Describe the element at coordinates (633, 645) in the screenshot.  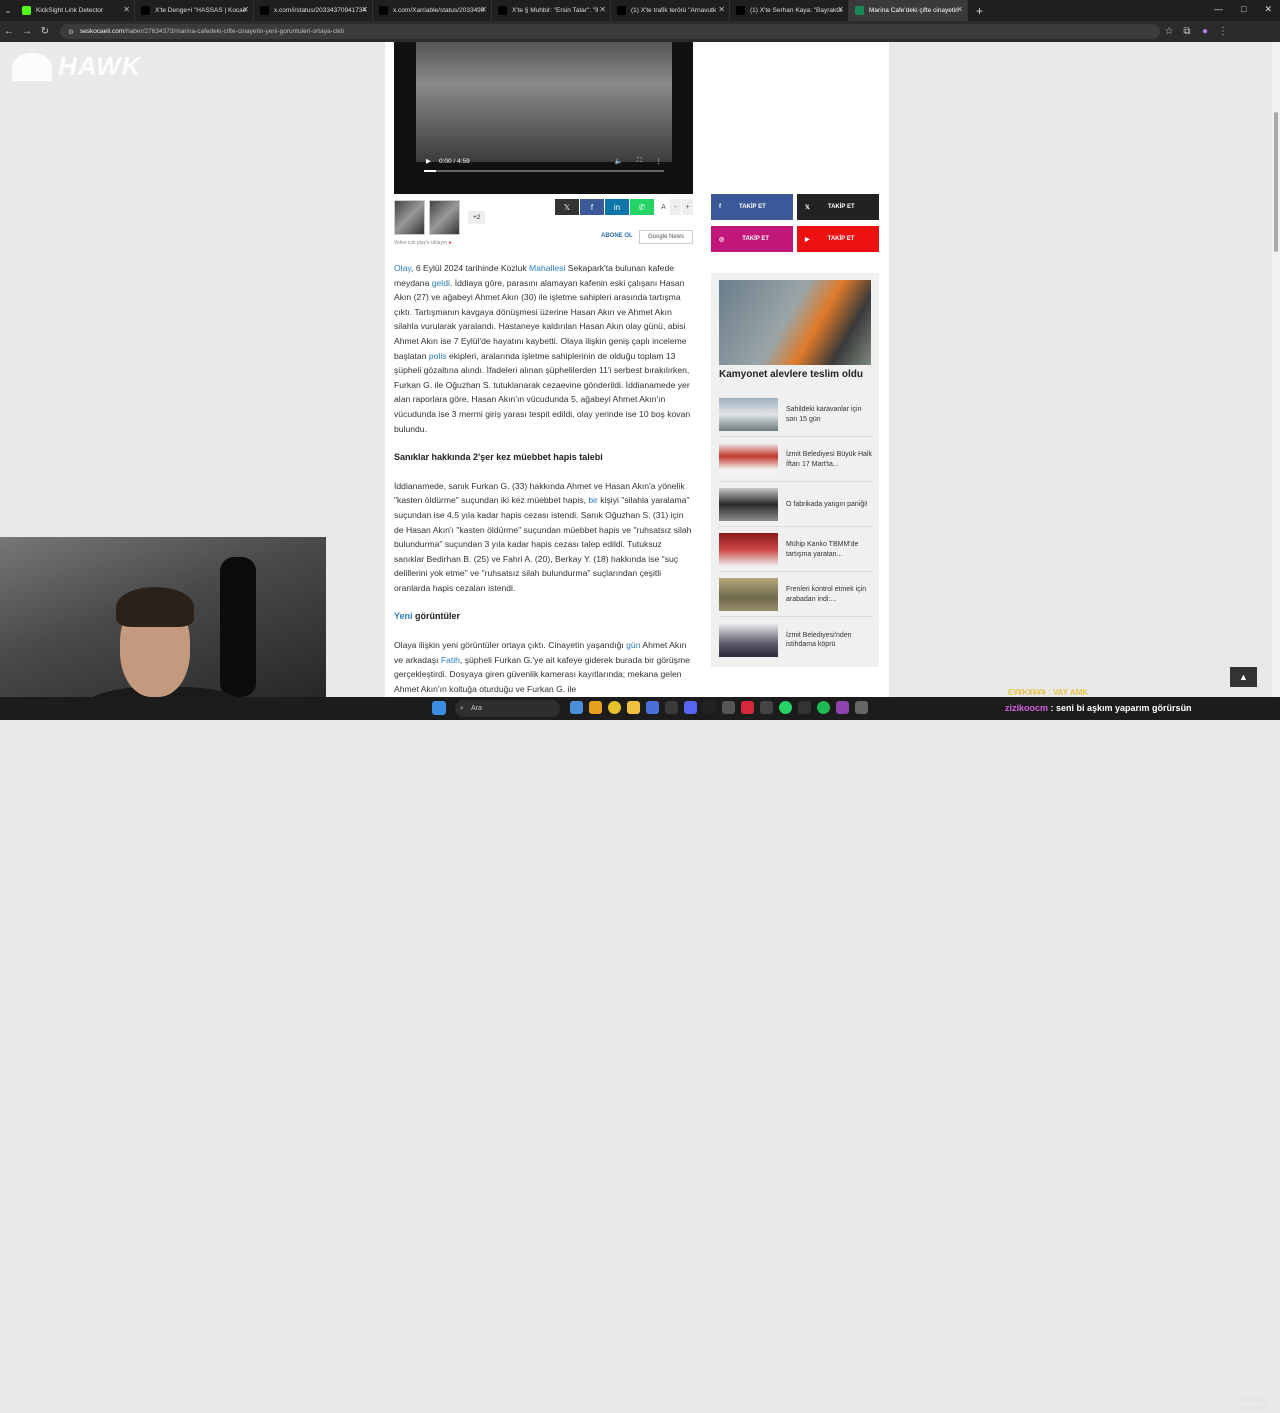
I see `link-gun: gün` at that location.